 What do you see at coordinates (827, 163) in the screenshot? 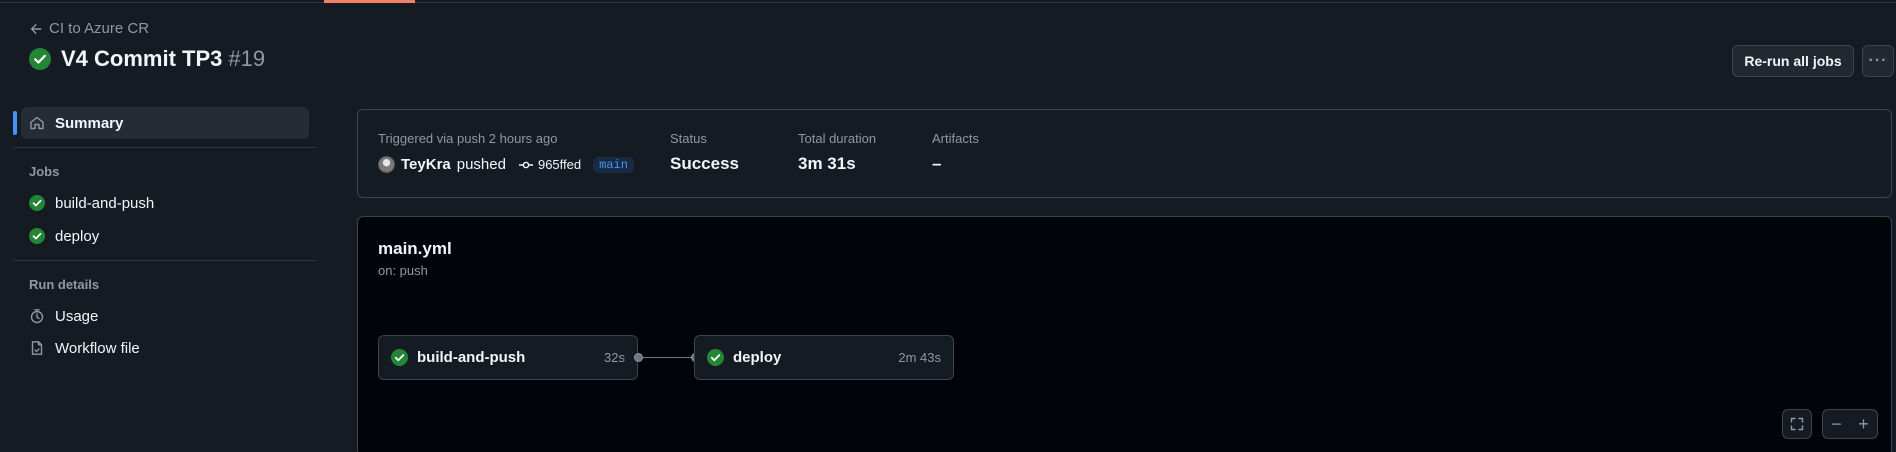
I see `duration-value: 3m 31s` at bounding box center [827, 163].